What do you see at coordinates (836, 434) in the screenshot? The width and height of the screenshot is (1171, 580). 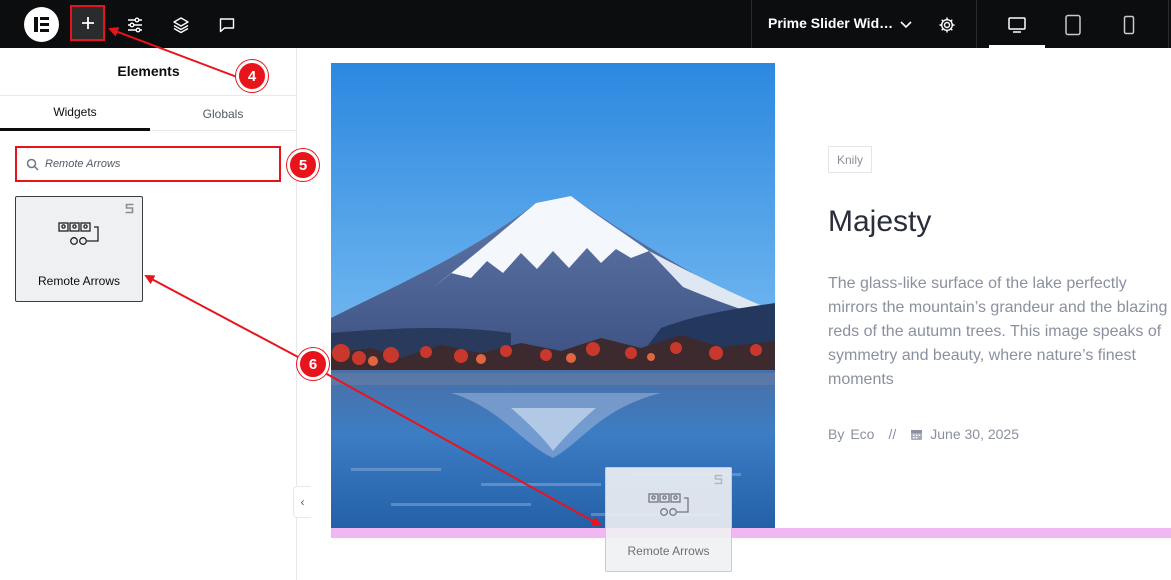 I see `meta-by: By` at bounding box center [836, 434].